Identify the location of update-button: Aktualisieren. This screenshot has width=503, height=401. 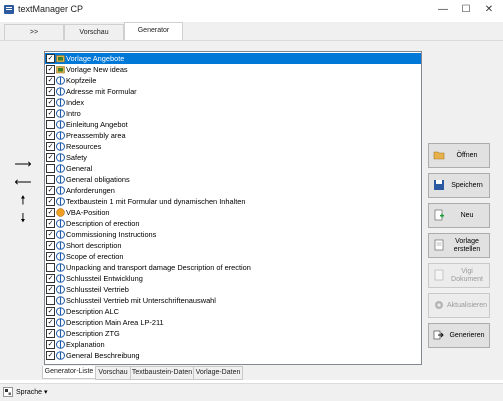
(459, 305).